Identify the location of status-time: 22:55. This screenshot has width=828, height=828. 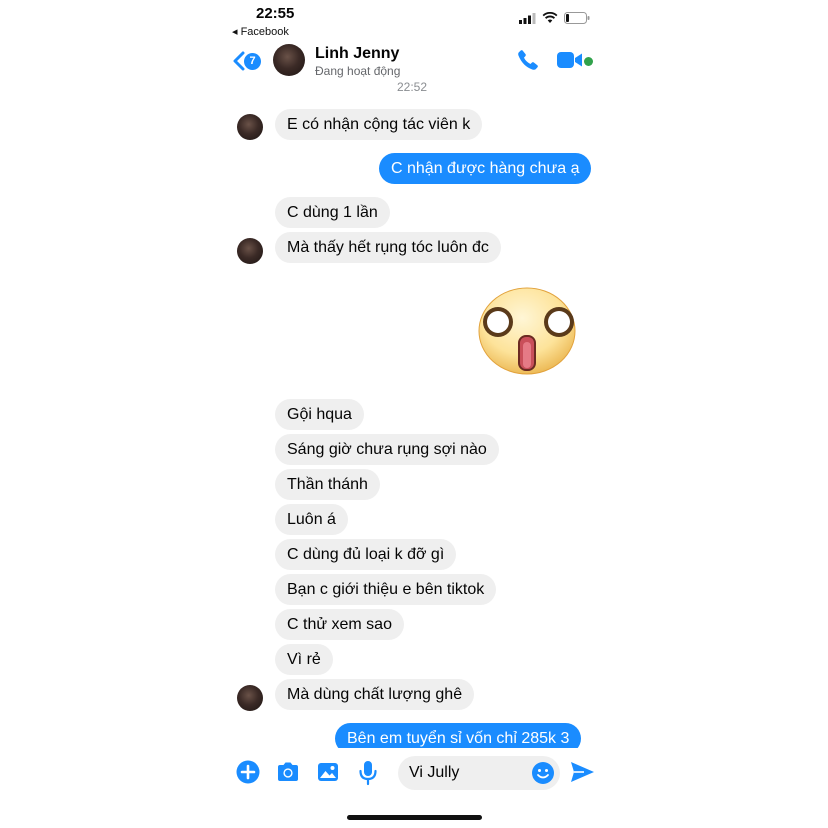
(275, 13).